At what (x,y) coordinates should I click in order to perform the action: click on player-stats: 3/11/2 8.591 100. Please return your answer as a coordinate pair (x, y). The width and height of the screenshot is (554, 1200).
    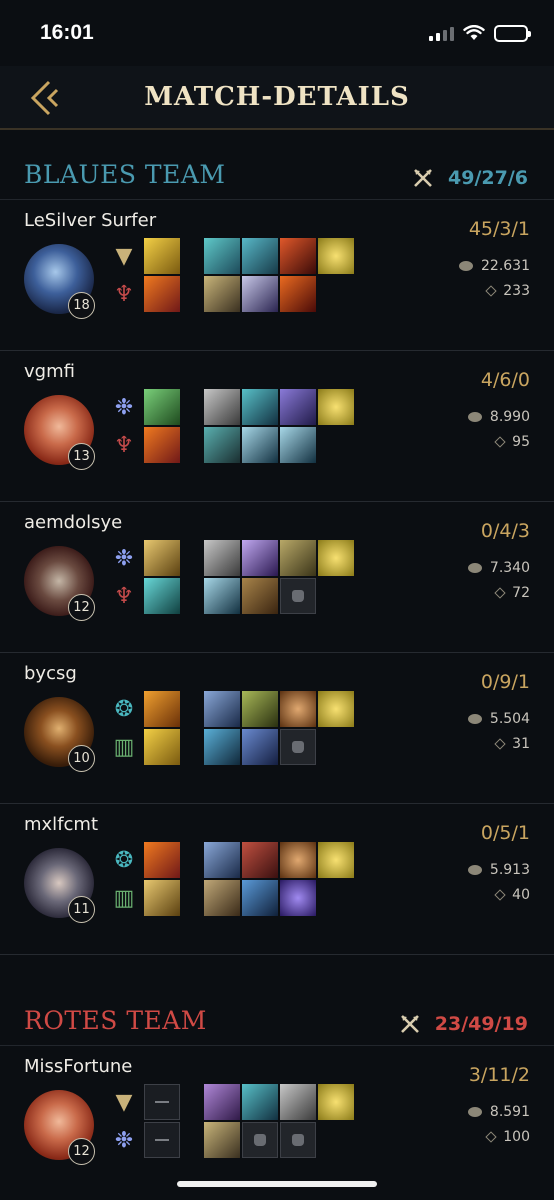
    Looking at the image, I should click on (498, 1106).